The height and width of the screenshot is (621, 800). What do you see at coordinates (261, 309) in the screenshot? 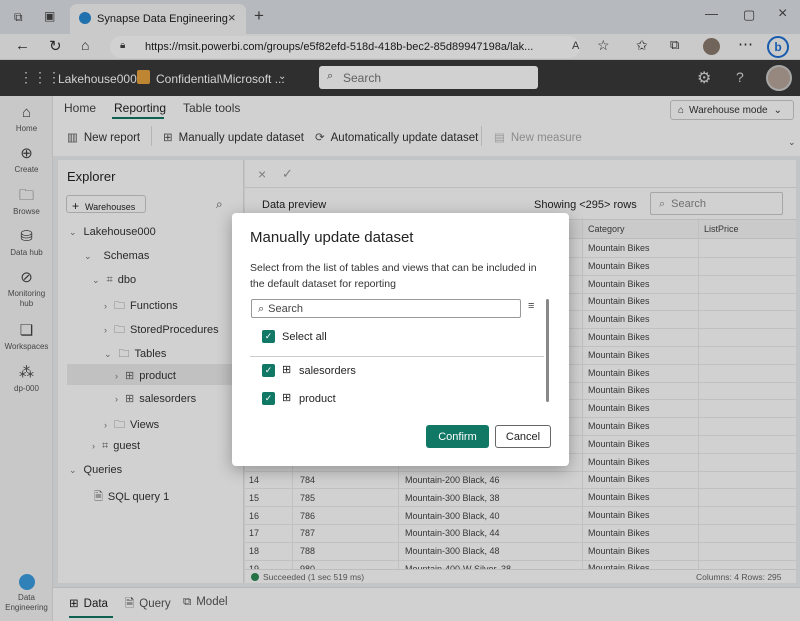
I see `search-icon: ⌕` at bounding box center [261, 309].